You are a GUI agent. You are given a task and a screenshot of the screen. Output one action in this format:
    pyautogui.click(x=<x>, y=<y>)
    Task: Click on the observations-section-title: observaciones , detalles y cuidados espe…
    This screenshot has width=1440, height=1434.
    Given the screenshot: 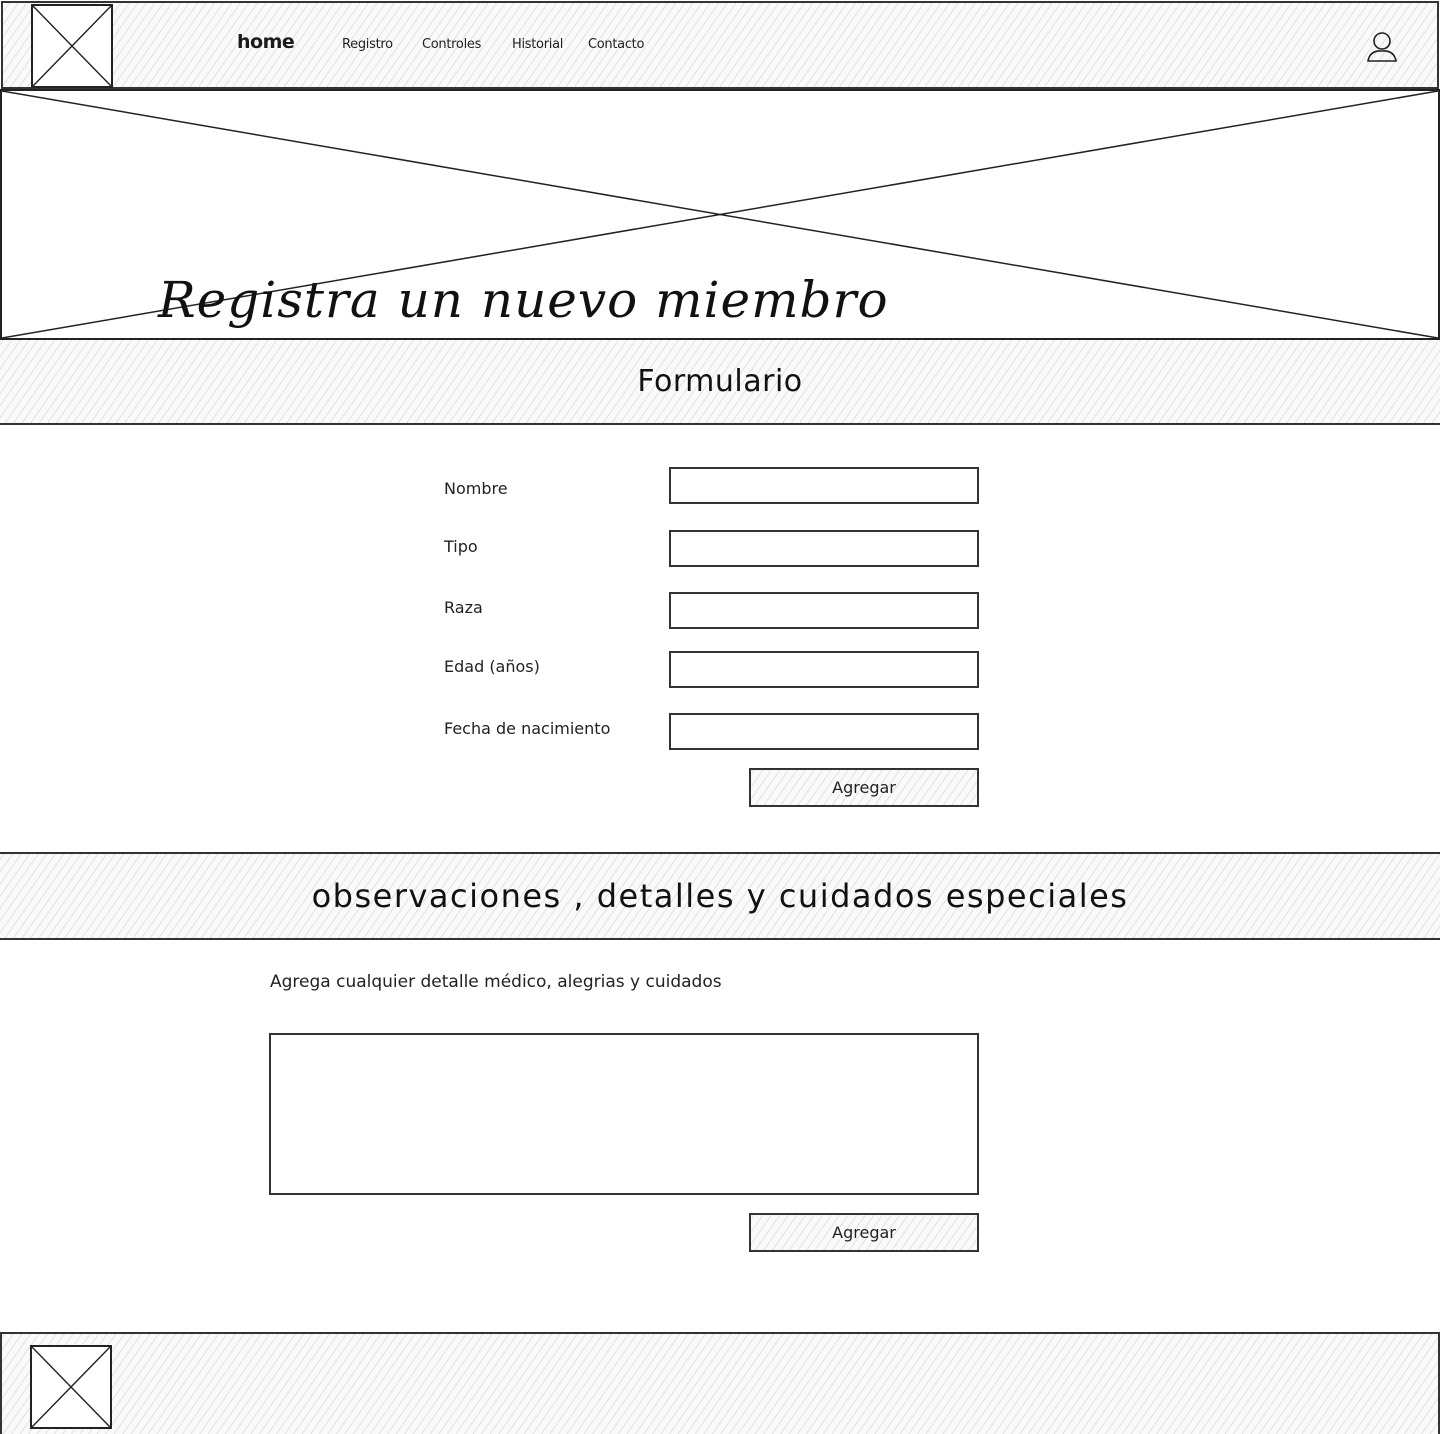 What is the action you would take?
    pyautogui.click(x=720, y=896)
    